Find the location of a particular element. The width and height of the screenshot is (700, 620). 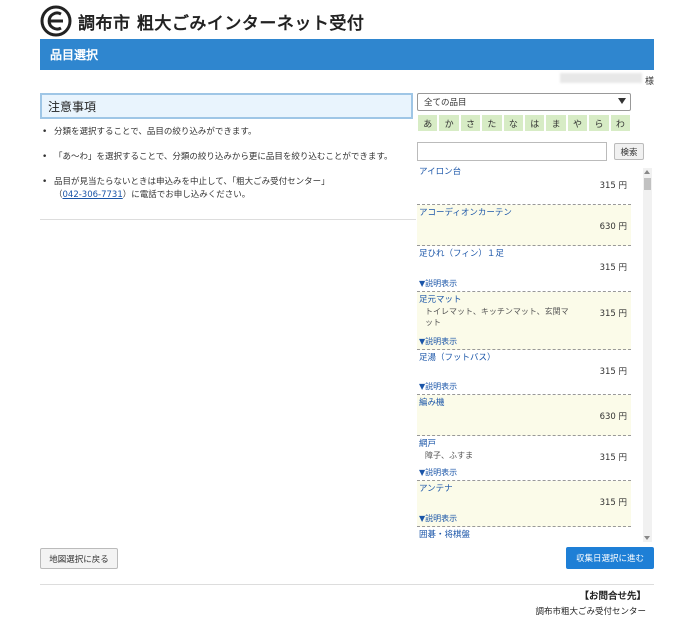

next-collection-date-button: 収集日選択に進む is located at coordinates (610, 558).